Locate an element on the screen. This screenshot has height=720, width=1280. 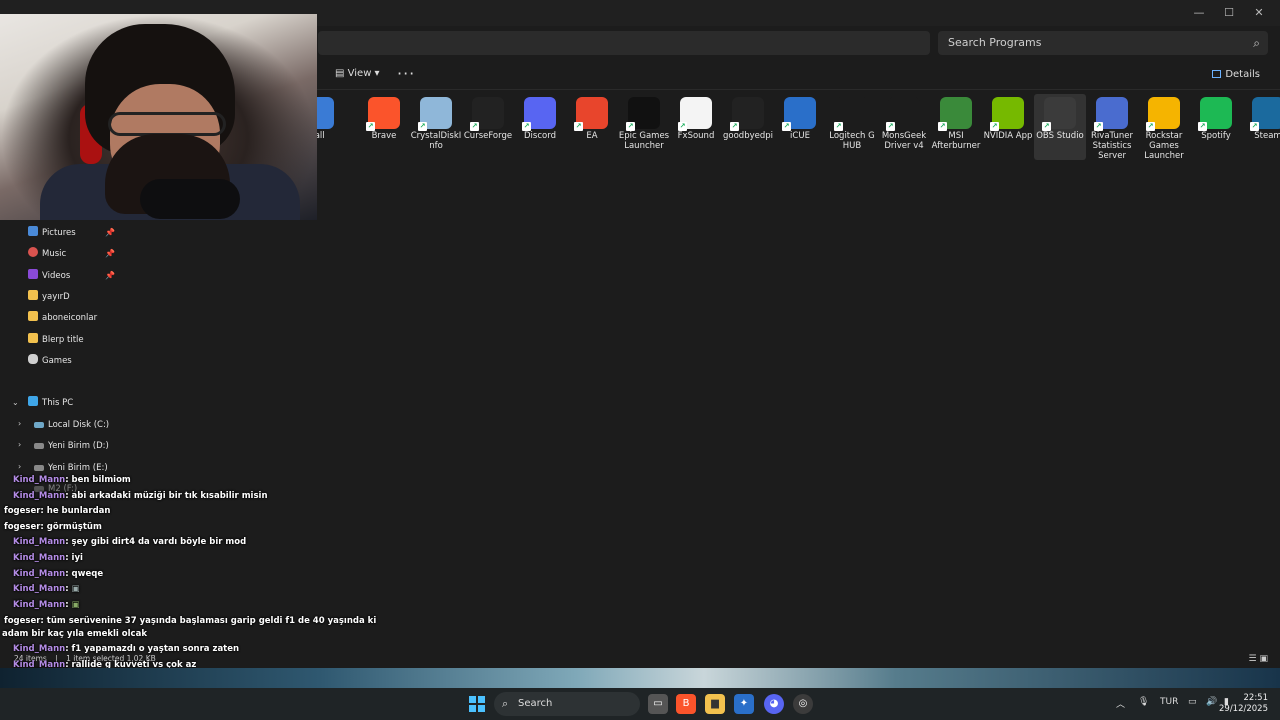
app-shortcut: ↗ goodbyedpi is located at coordinates (748, 117).